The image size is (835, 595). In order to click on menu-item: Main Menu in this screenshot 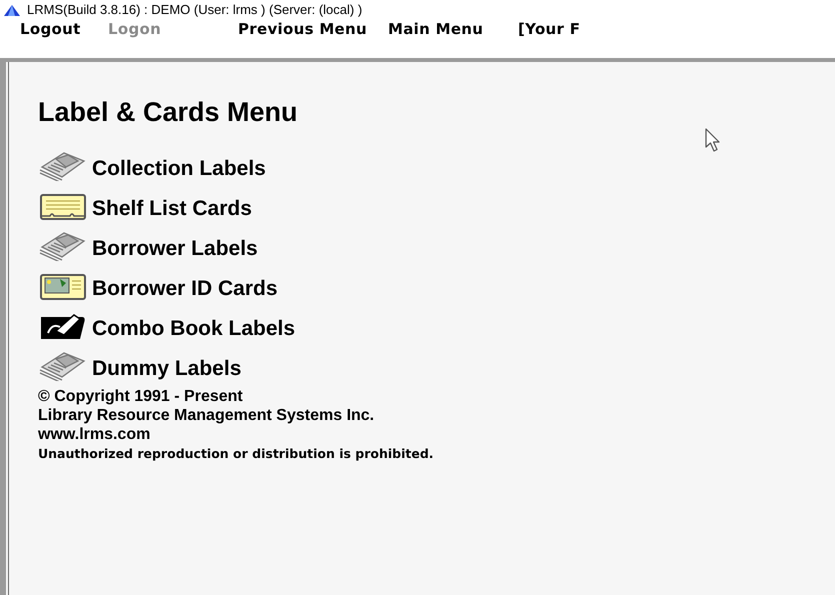, I will do `click(453, 29)`.